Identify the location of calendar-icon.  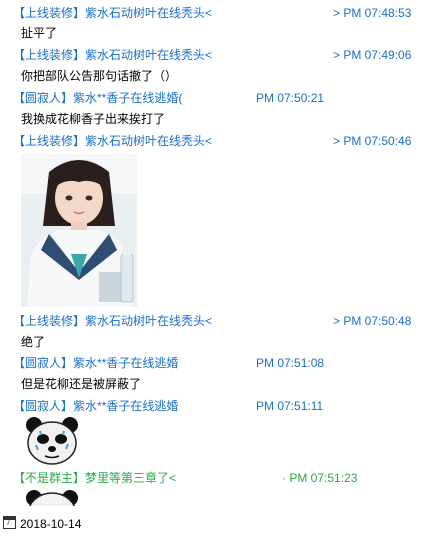
(9, 522).